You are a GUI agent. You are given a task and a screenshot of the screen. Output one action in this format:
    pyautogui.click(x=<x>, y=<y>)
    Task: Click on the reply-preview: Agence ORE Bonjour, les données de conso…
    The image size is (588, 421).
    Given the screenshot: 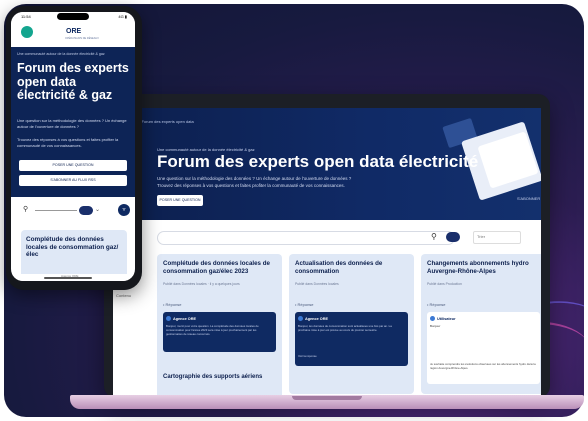 What is the action you would take?
    pyautogui.click(x=351, y=339)
    